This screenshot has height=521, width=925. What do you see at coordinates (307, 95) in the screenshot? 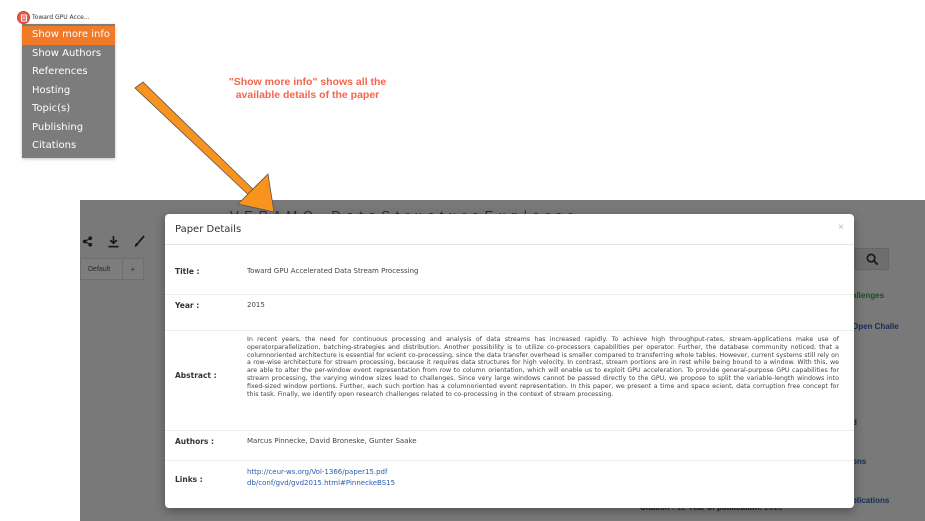
I see `annotation-line-2: available details of the paper` at bounding box center [307, 95].